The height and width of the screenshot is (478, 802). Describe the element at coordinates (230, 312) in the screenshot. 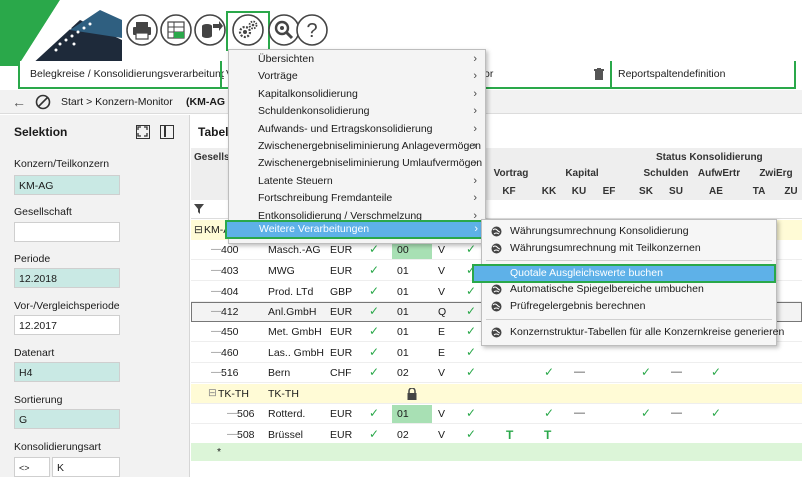

I see `row-code: 412` at that location.